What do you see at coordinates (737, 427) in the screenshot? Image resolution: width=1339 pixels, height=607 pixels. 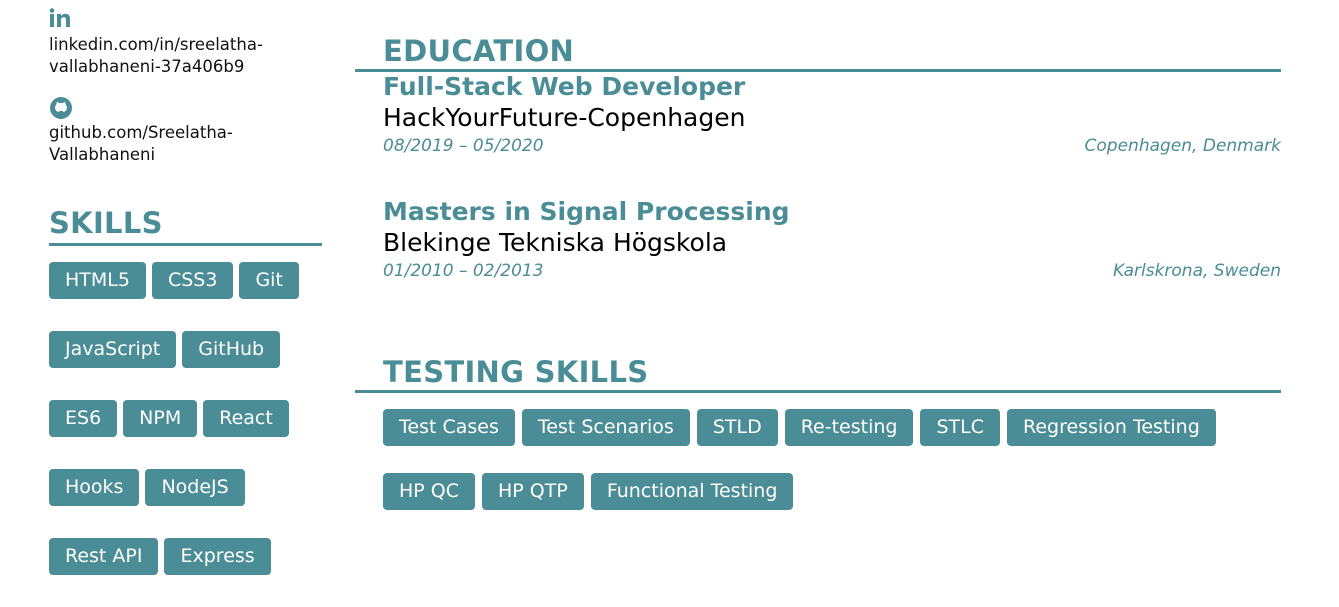 I see `testing-skill-tag: STLD` at bounding box center [737, 427].